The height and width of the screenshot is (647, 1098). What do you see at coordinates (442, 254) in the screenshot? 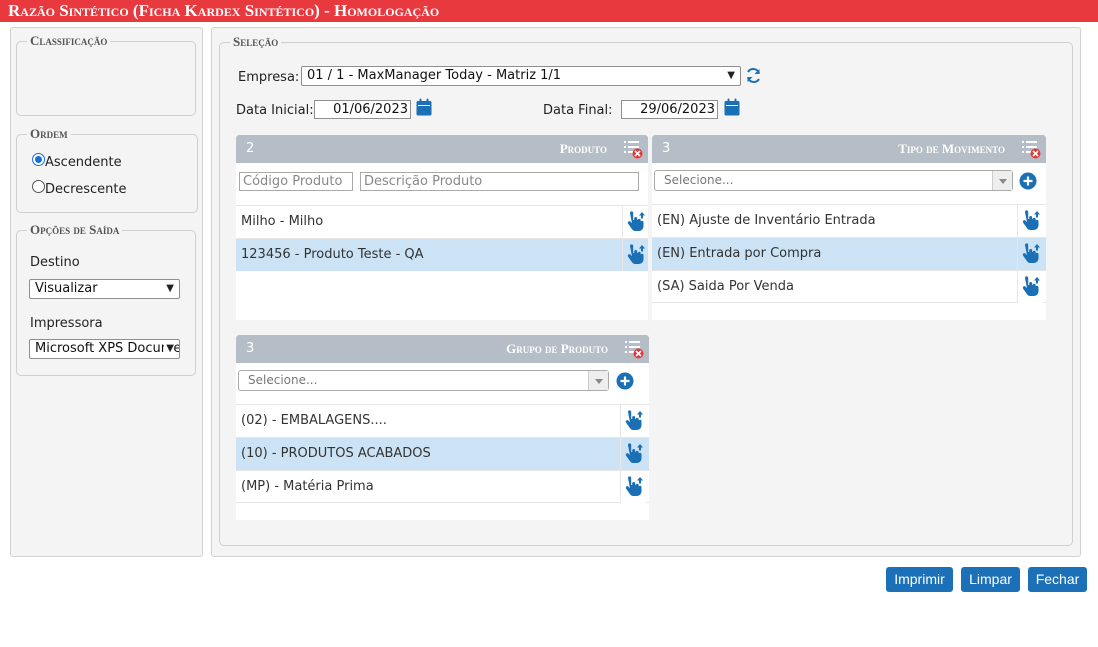
I see `list-item: 123456 - Produto Teste - QA` at bounding box center [442, 254].